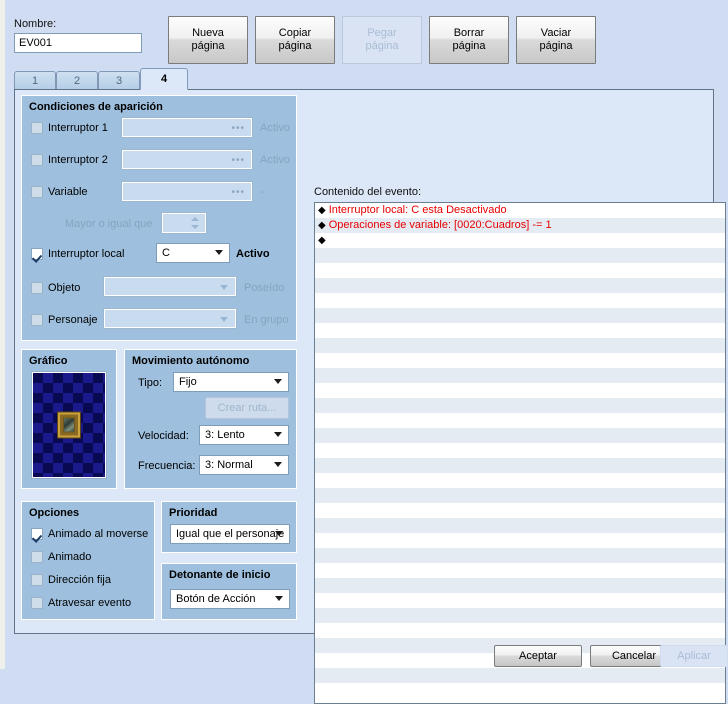 Image resolution: width=728 pixels, height=704 pixels. Describe the element at coordinates (164, 79) in the screenshot. I see `tab-page-4: 4` at that location.